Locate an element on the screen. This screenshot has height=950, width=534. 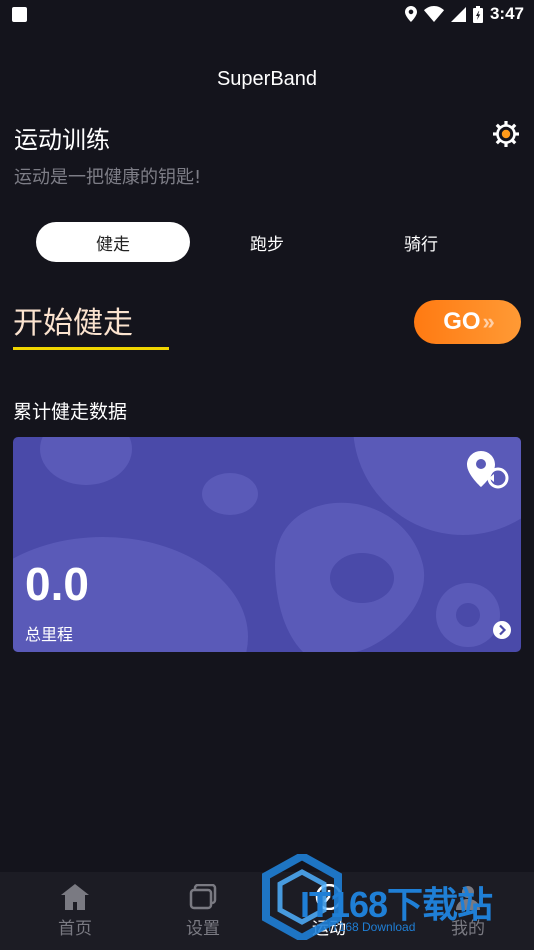
nav-profile-label: 我的 is located at coordinates (468, 929).